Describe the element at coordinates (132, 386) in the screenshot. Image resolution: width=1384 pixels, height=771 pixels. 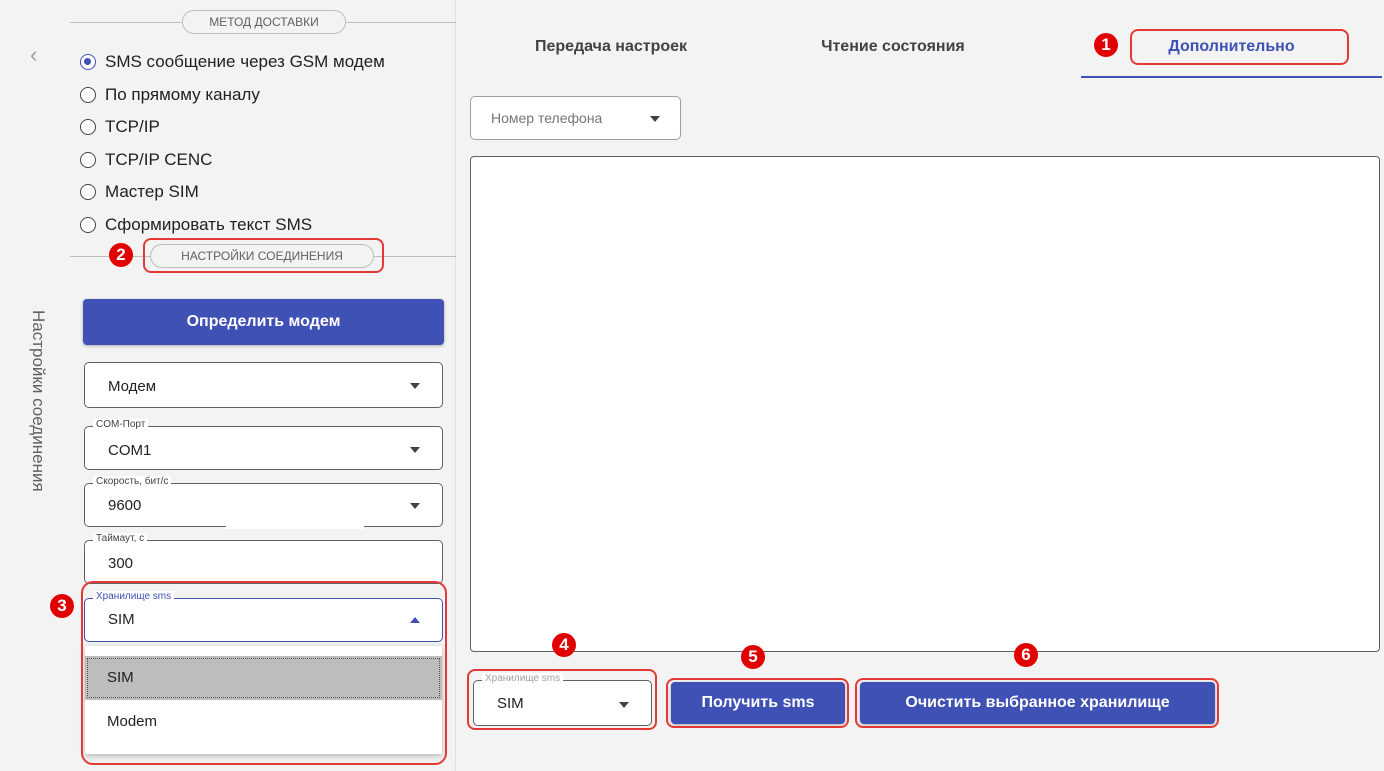
I see `select-value: Модем` at that location.